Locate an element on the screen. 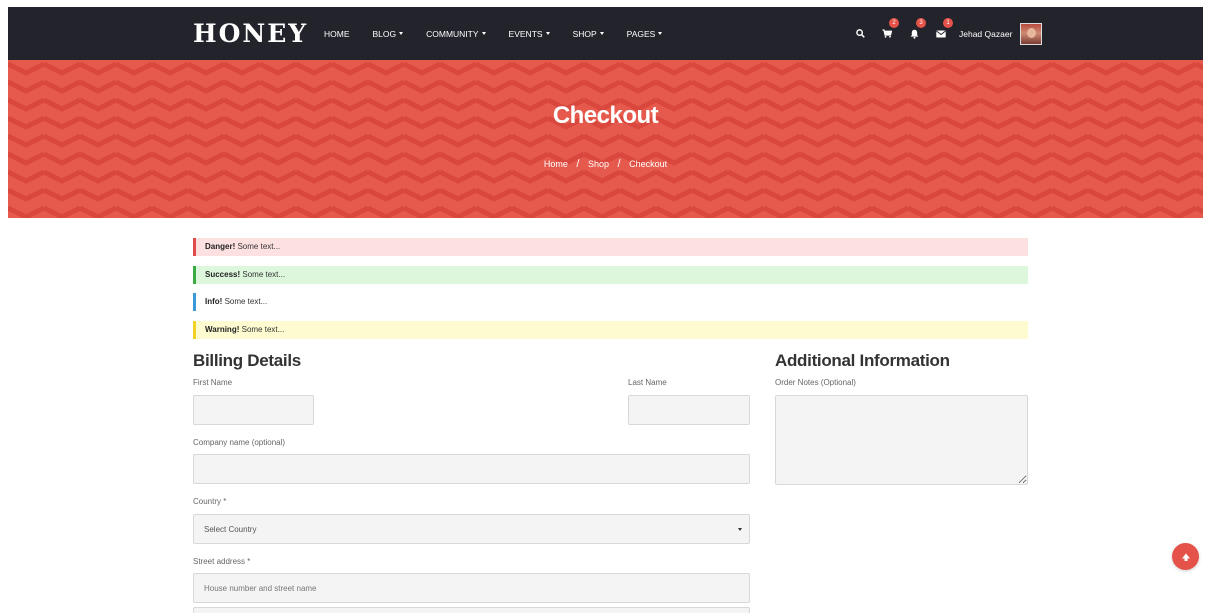  last-name-label: Last Name is located at coordinates (647, 382).